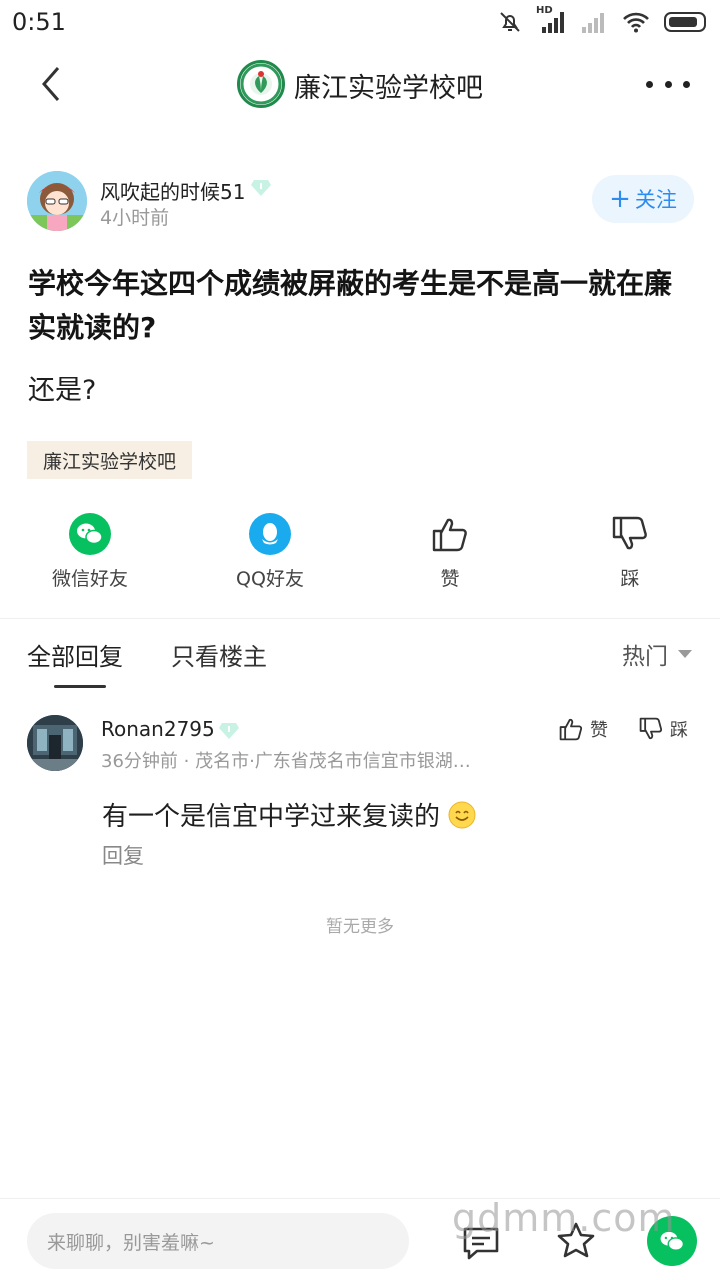 This screenshot has height=1280, width=720. What do you see at coordinates (599, 730) in the screenshot?
I see `comment-like-label: 赞` at bounding box center [599, 730].